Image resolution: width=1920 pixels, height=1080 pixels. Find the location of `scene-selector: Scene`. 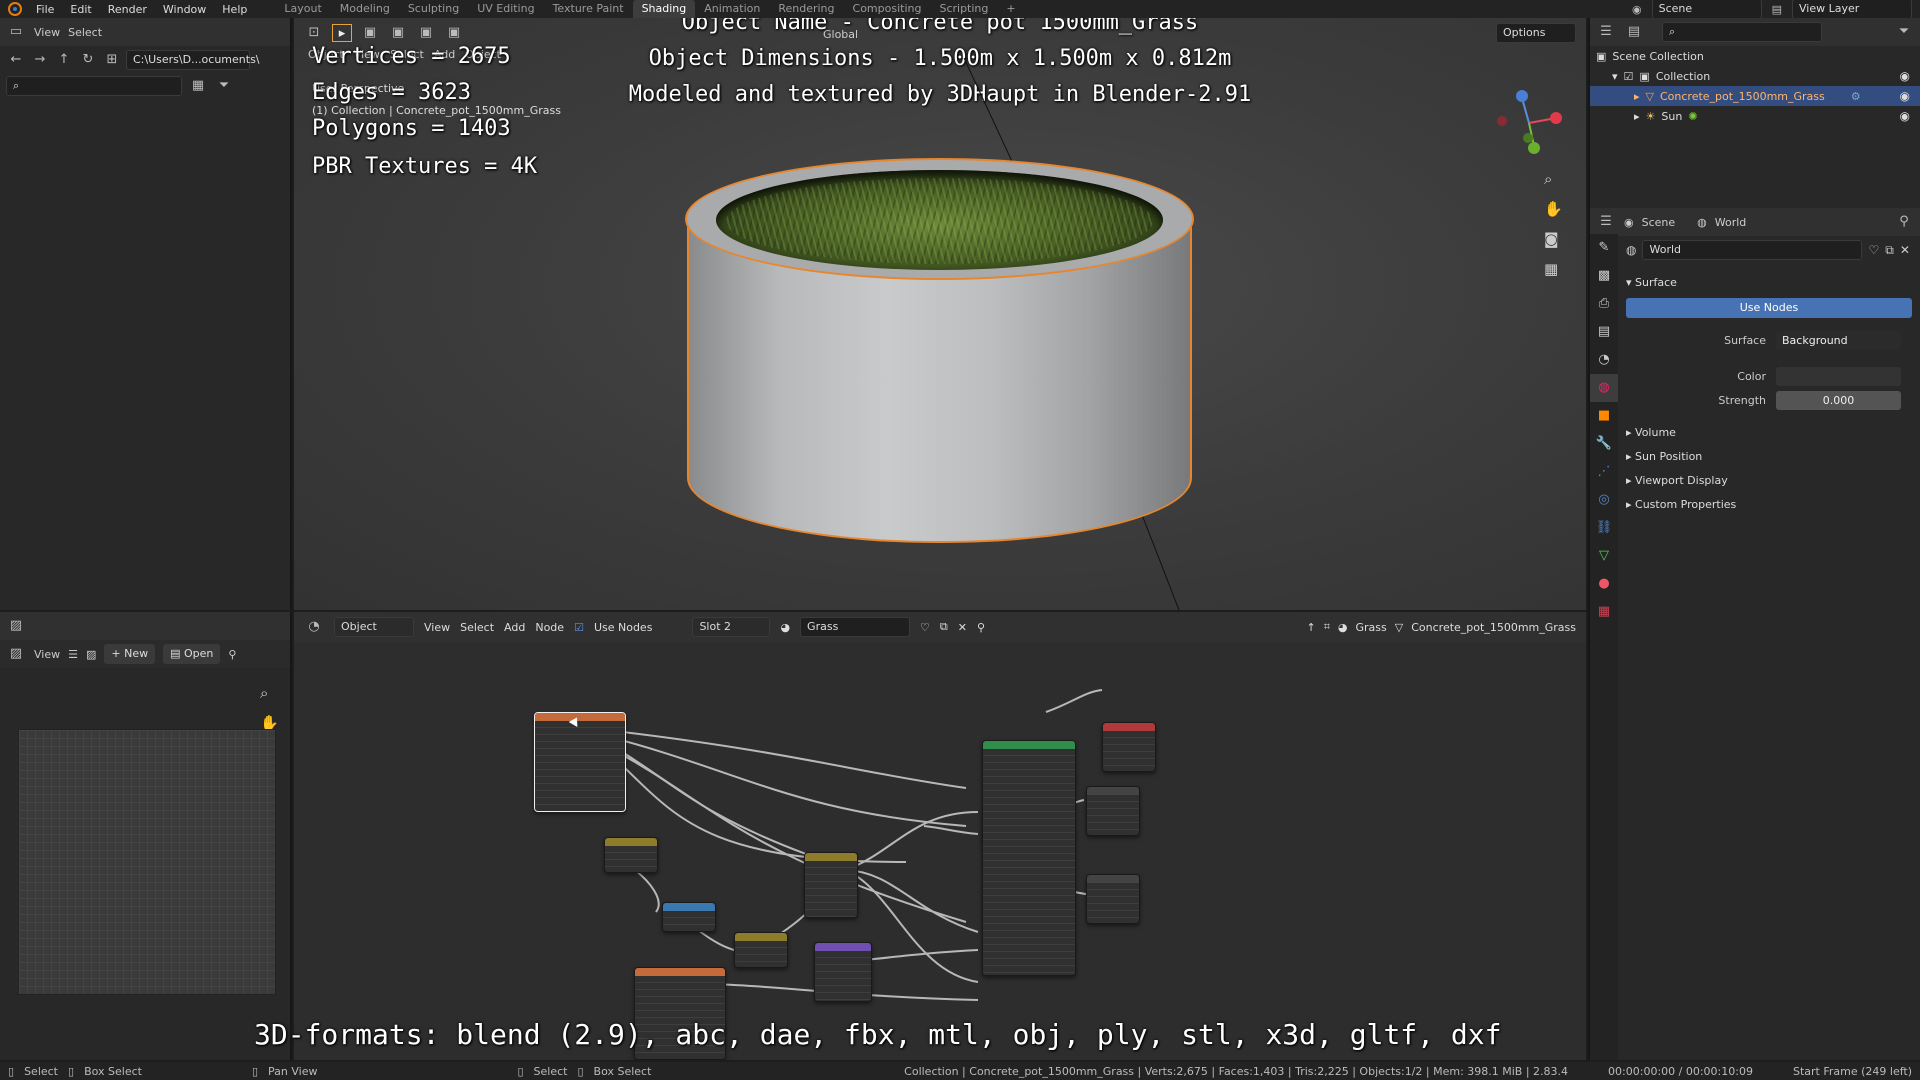

scene-selector: Scene is located at coordinates (1706, 9).